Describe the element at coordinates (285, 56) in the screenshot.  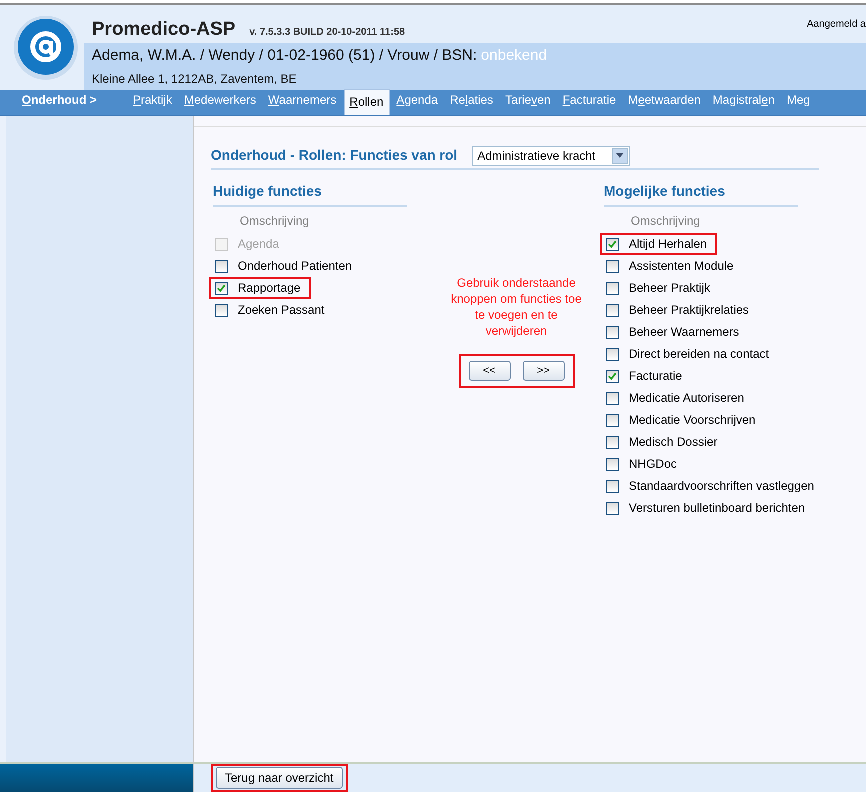
I see `patient-info: Adema, W.M.A. / Wendy / 01-02-1960 (51) / Vrouw / BSN:` at that location.